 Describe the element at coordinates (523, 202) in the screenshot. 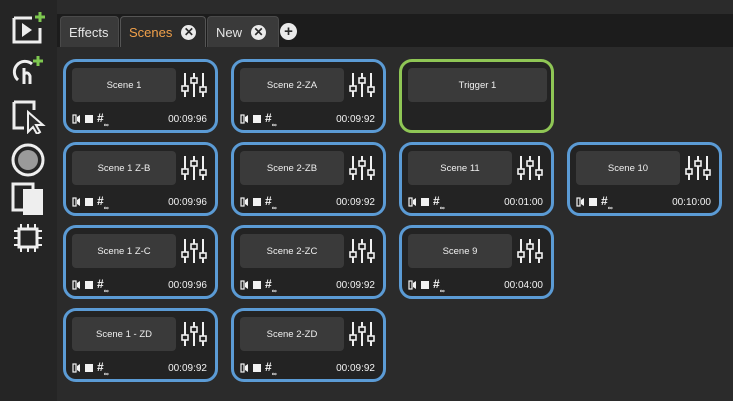

I see `scene-duration: 00:01:00` at that location.